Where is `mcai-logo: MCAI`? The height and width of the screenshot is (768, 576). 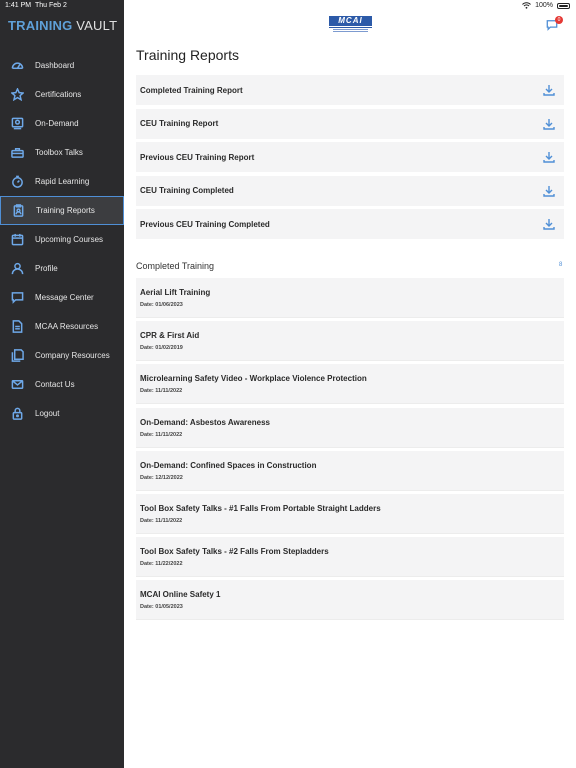 mcai-logo: MCAI is located at coordinates (350, 25).